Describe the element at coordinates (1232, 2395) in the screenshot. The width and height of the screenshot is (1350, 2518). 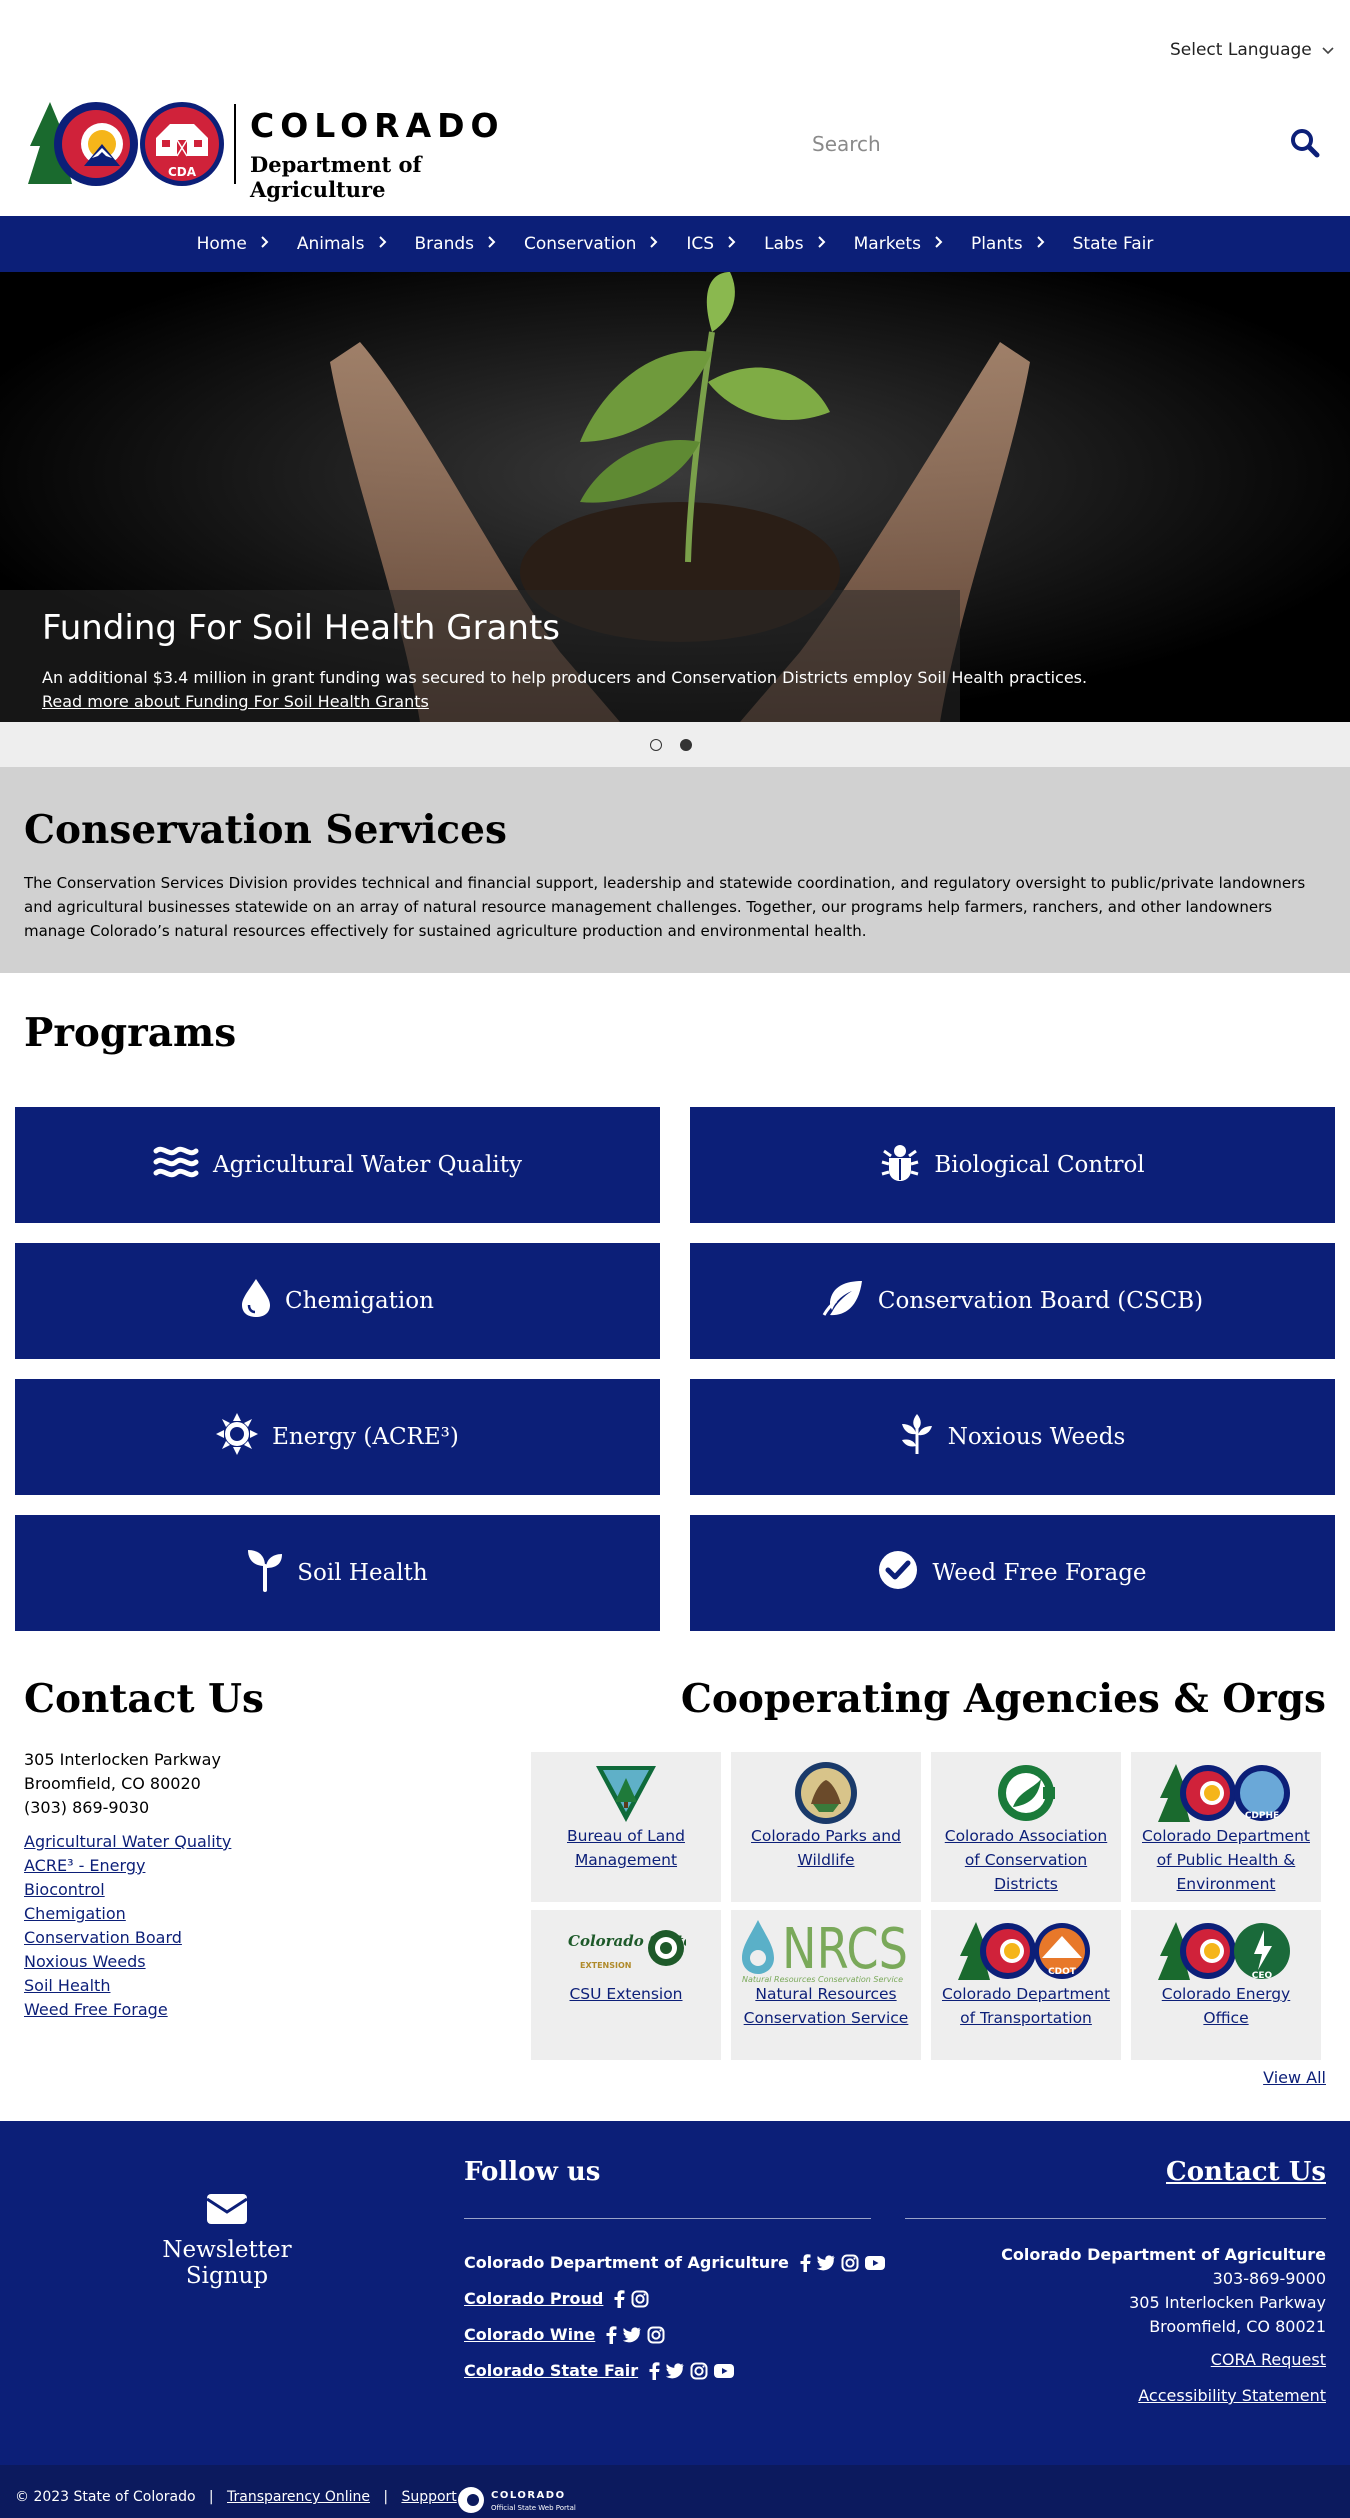
I see `accessibility-statement-link: Accessibility Statement` at that location.